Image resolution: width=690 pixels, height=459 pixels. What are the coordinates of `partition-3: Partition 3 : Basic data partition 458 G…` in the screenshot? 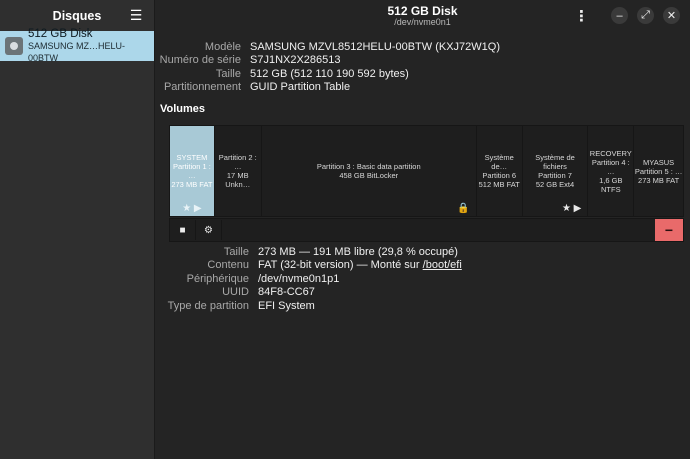 It's located at (369, 171).